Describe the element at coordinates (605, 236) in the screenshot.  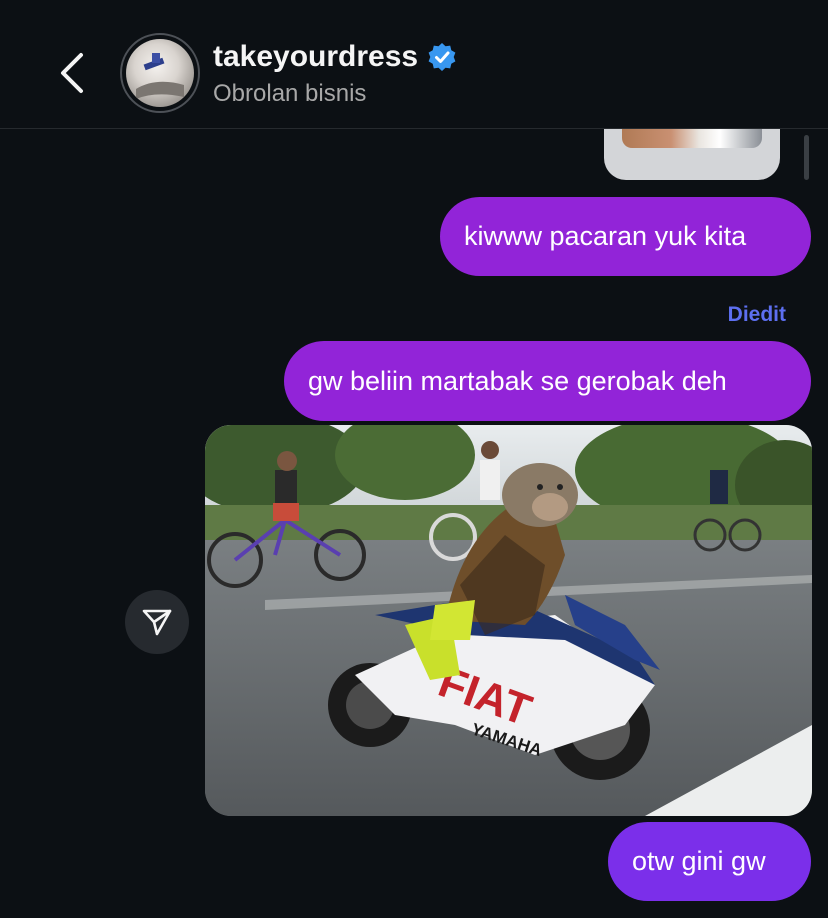
I see `message-text: kiwww pacaran yuk kita` at that location.